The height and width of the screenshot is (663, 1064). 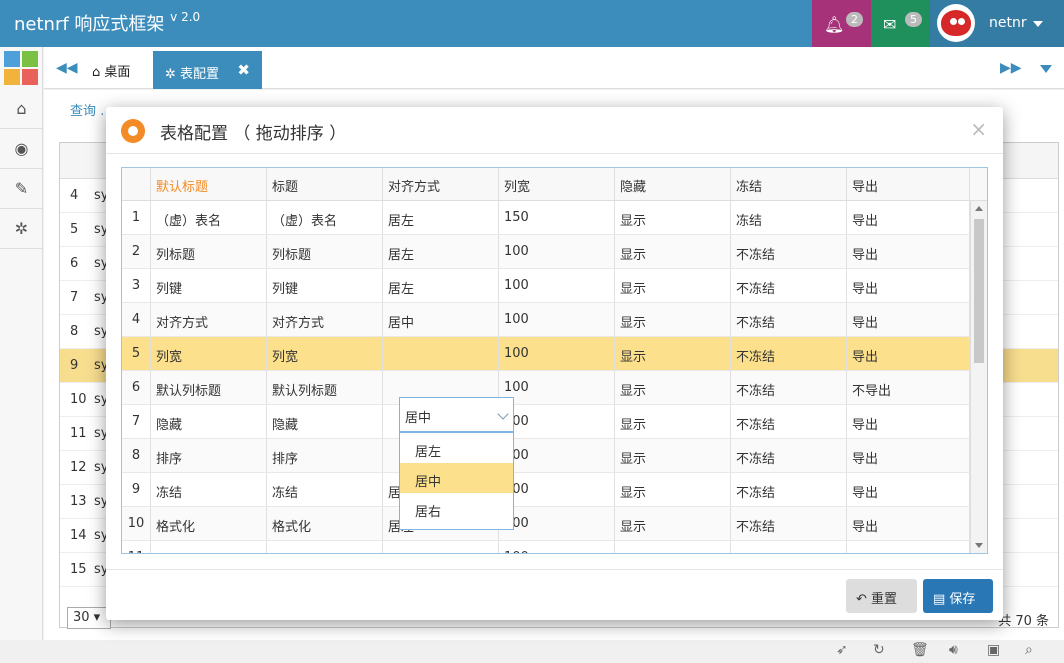 I want to click on rocket-icon: ➶, so click(x=842, y=650).